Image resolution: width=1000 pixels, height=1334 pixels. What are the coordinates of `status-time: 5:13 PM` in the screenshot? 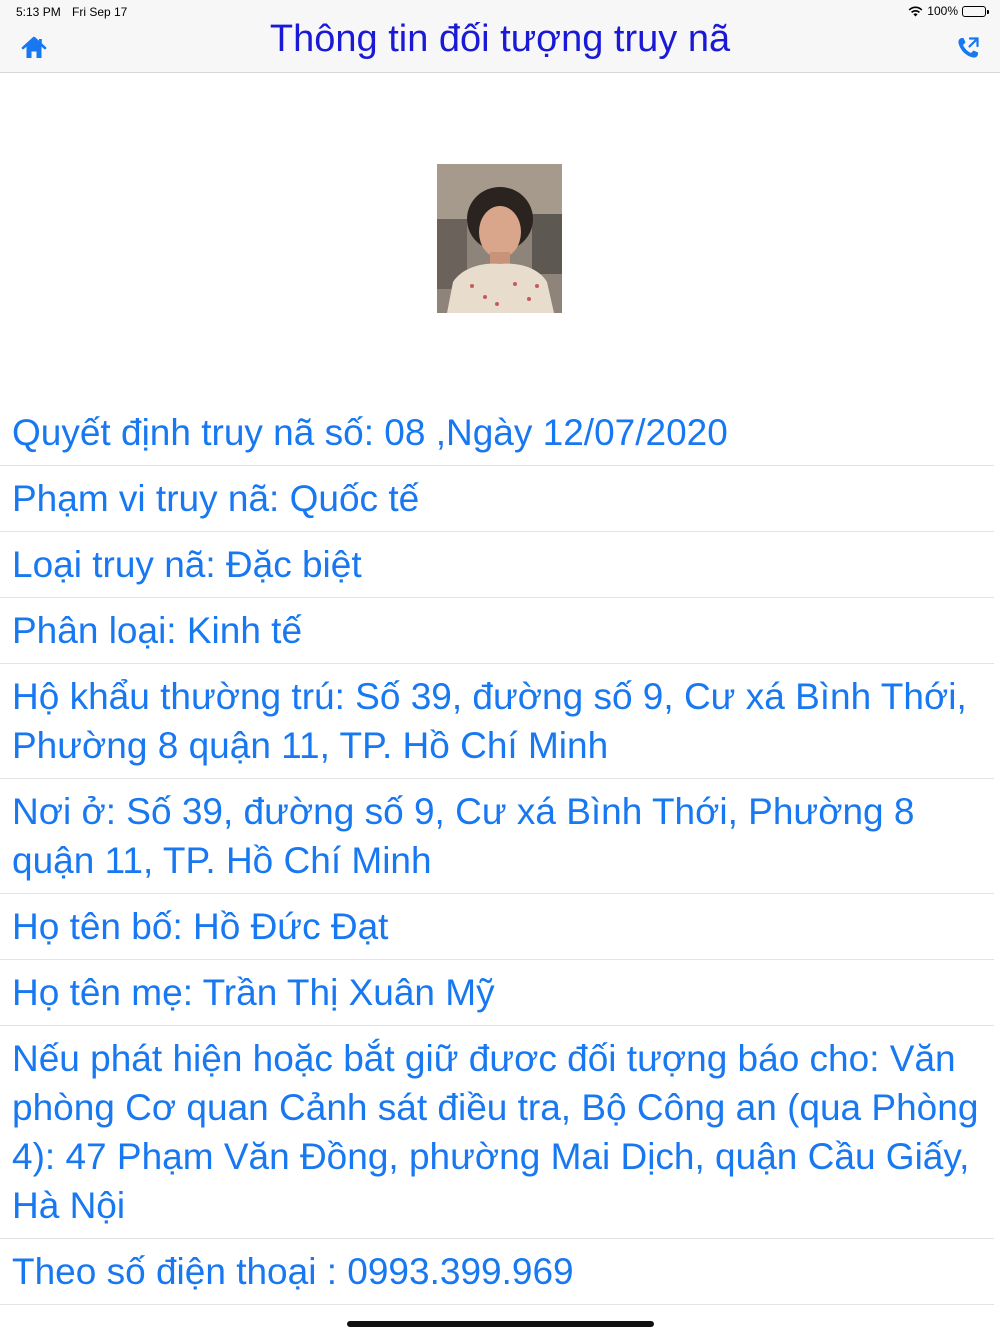 It's located at (38, 12).